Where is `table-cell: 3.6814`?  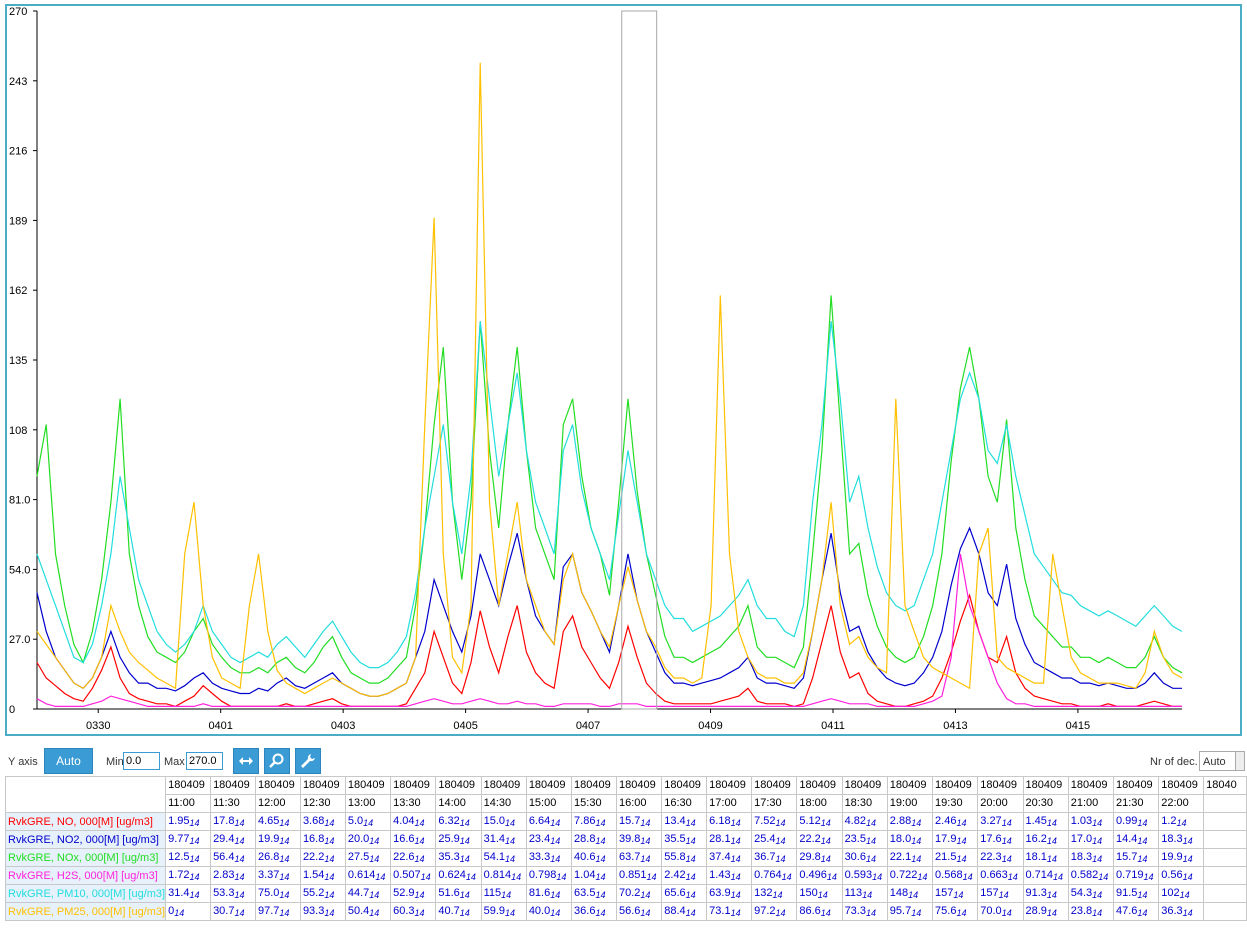
table-cell: 3.6814 is located at coordinates (322, 821).